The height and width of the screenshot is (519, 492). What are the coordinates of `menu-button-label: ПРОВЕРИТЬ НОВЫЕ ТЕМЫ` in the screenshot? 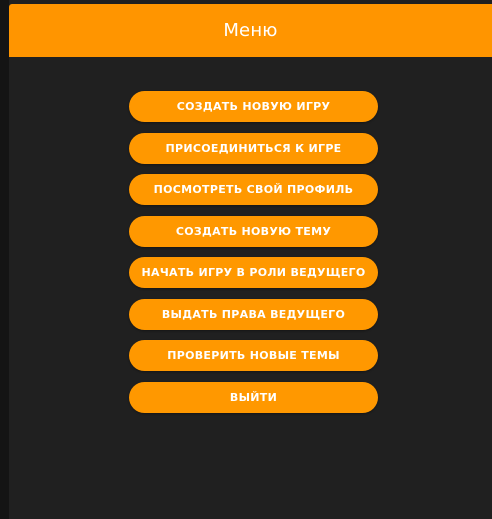 It's located at (253, 355).